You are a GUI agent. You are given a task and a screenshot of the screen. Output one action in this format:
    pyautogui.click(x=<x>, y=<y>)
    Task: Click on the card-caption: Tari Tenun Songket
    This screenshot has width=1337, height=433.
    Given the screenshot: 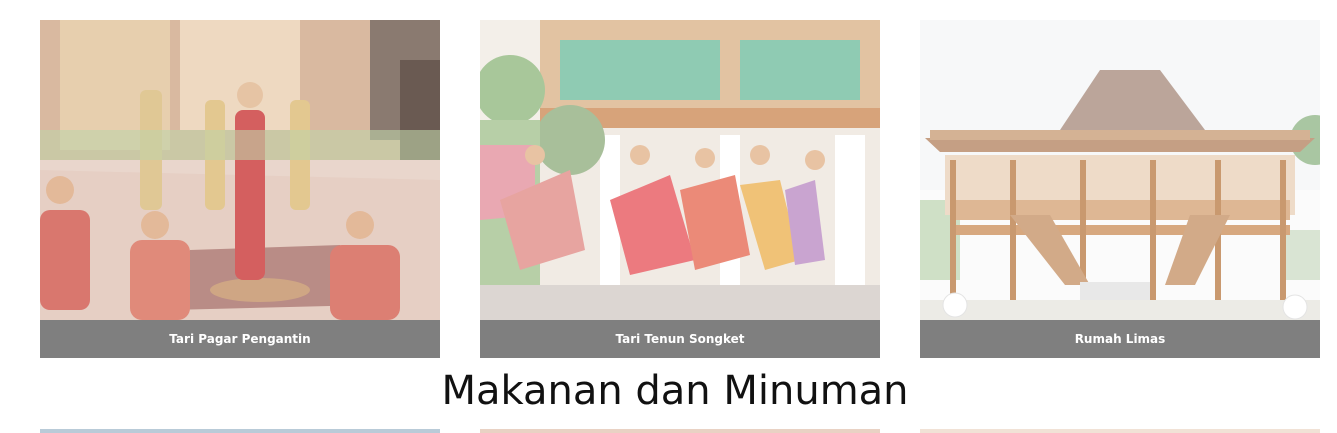 What is the action you would take?
    pyautogui.click(x=680, y=339)
    